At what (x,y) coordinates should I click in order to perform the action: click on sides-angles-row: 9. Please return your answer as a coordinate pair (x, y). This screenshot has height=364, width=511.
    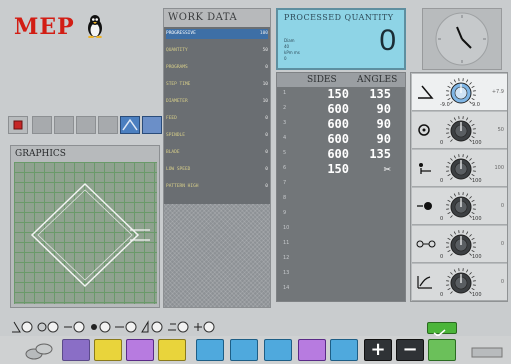
    Looking at the image, I should click on (341, 214).